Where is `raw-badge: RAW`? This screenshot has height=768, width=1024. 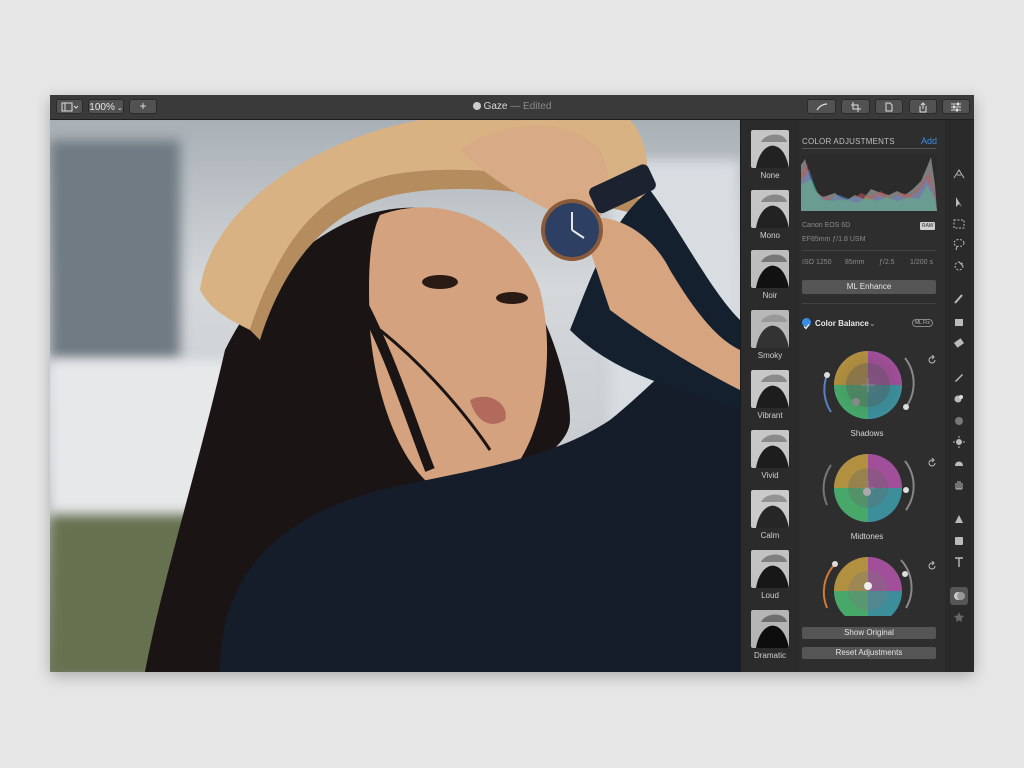
raw-badge: RAW is located at coordinates (928, 226).